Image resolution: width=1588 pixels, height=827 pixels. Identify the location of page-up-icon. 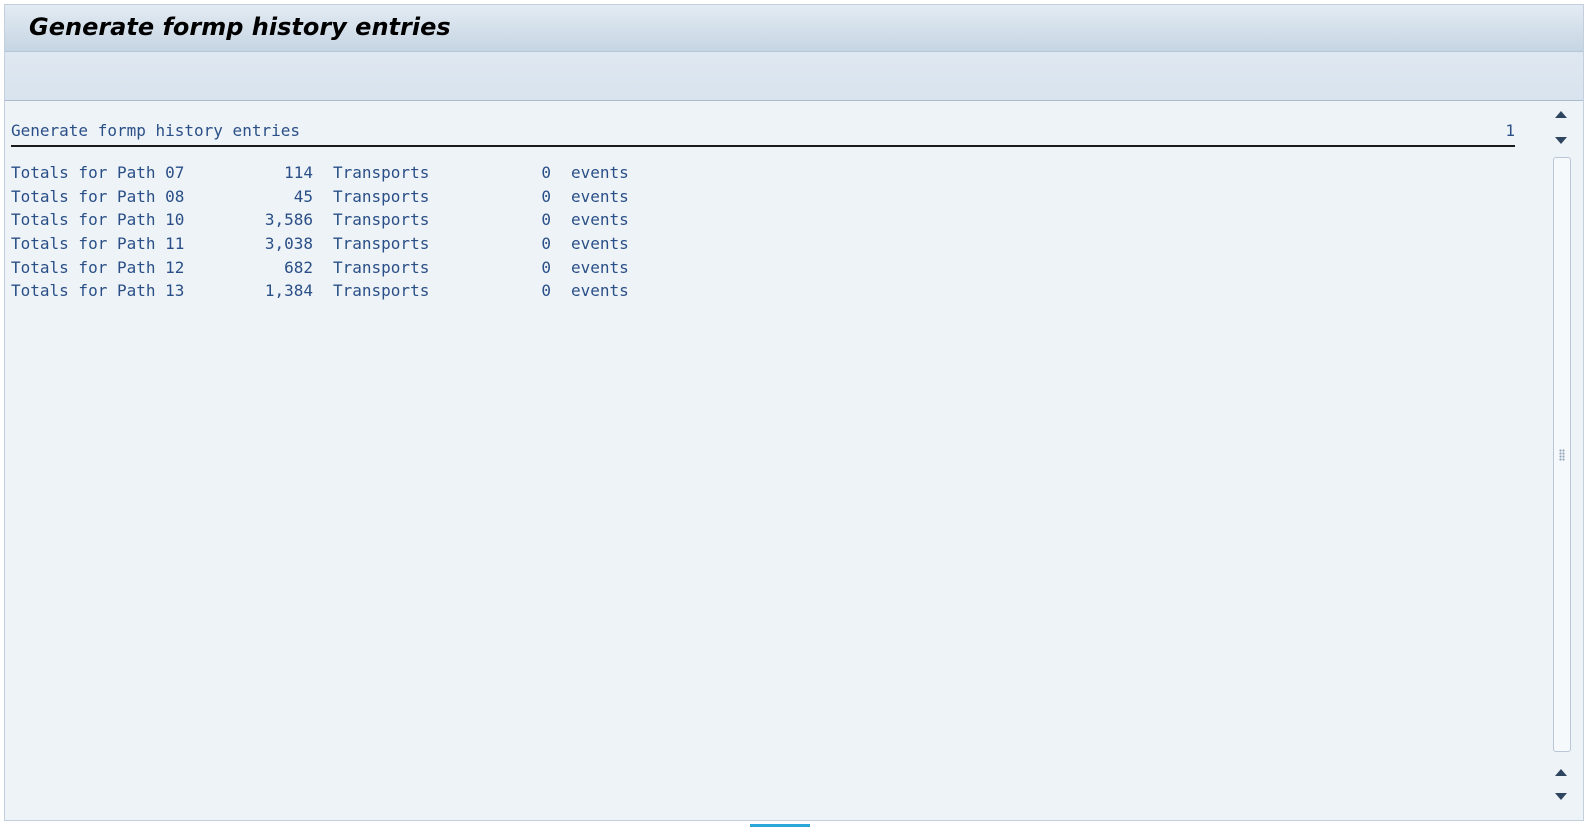
(1561, 114).